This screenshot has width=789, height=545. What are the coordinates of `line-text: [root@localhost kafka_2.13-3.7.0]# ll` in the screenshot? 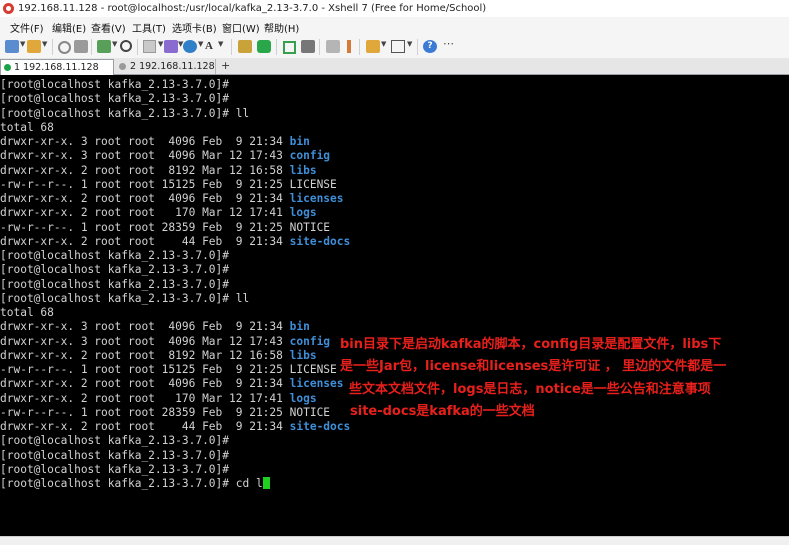 It's located at (125, 298).